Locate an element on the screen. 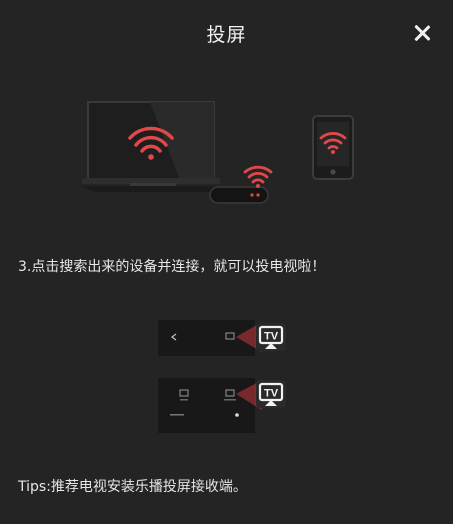 The width and height of the screenshot is (453, 524). instruction-step-text: 3.点击搜索出来的设备并连接，就可以投电视啦！ is located at coordinates (172, 267).